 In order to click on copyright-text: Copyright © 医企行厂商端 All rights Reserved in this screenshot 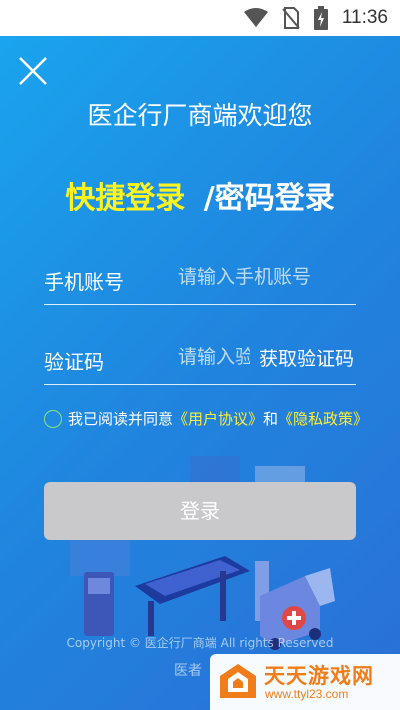, I will do `click(200, 643)`.